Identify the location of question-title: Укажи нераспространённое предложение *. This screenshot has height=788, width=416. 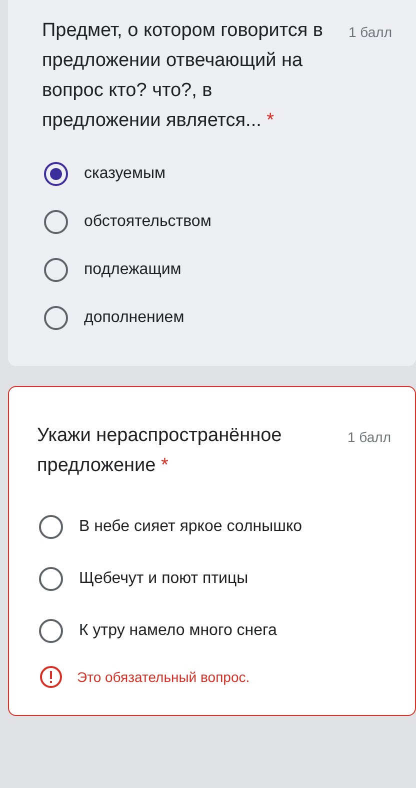
(160, 451).